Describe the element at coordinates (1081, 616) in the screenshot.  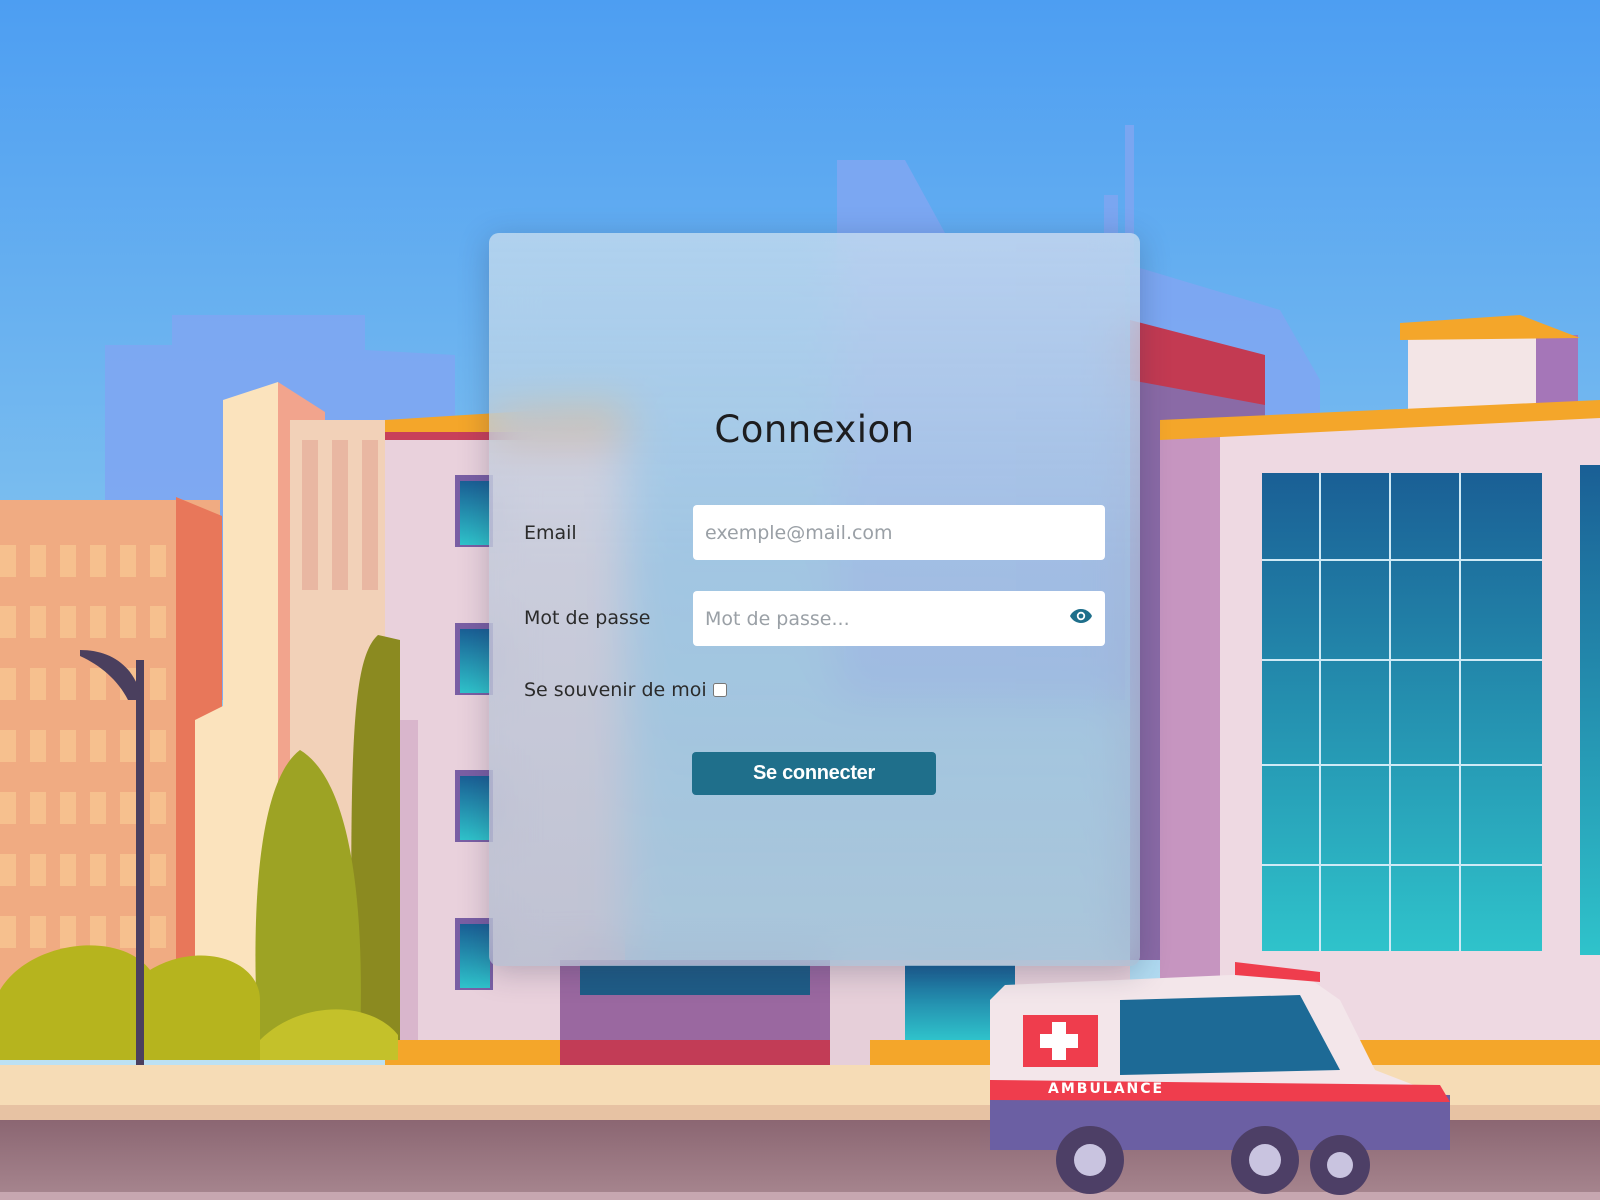
I see `show-password-eye-icon` at that location.